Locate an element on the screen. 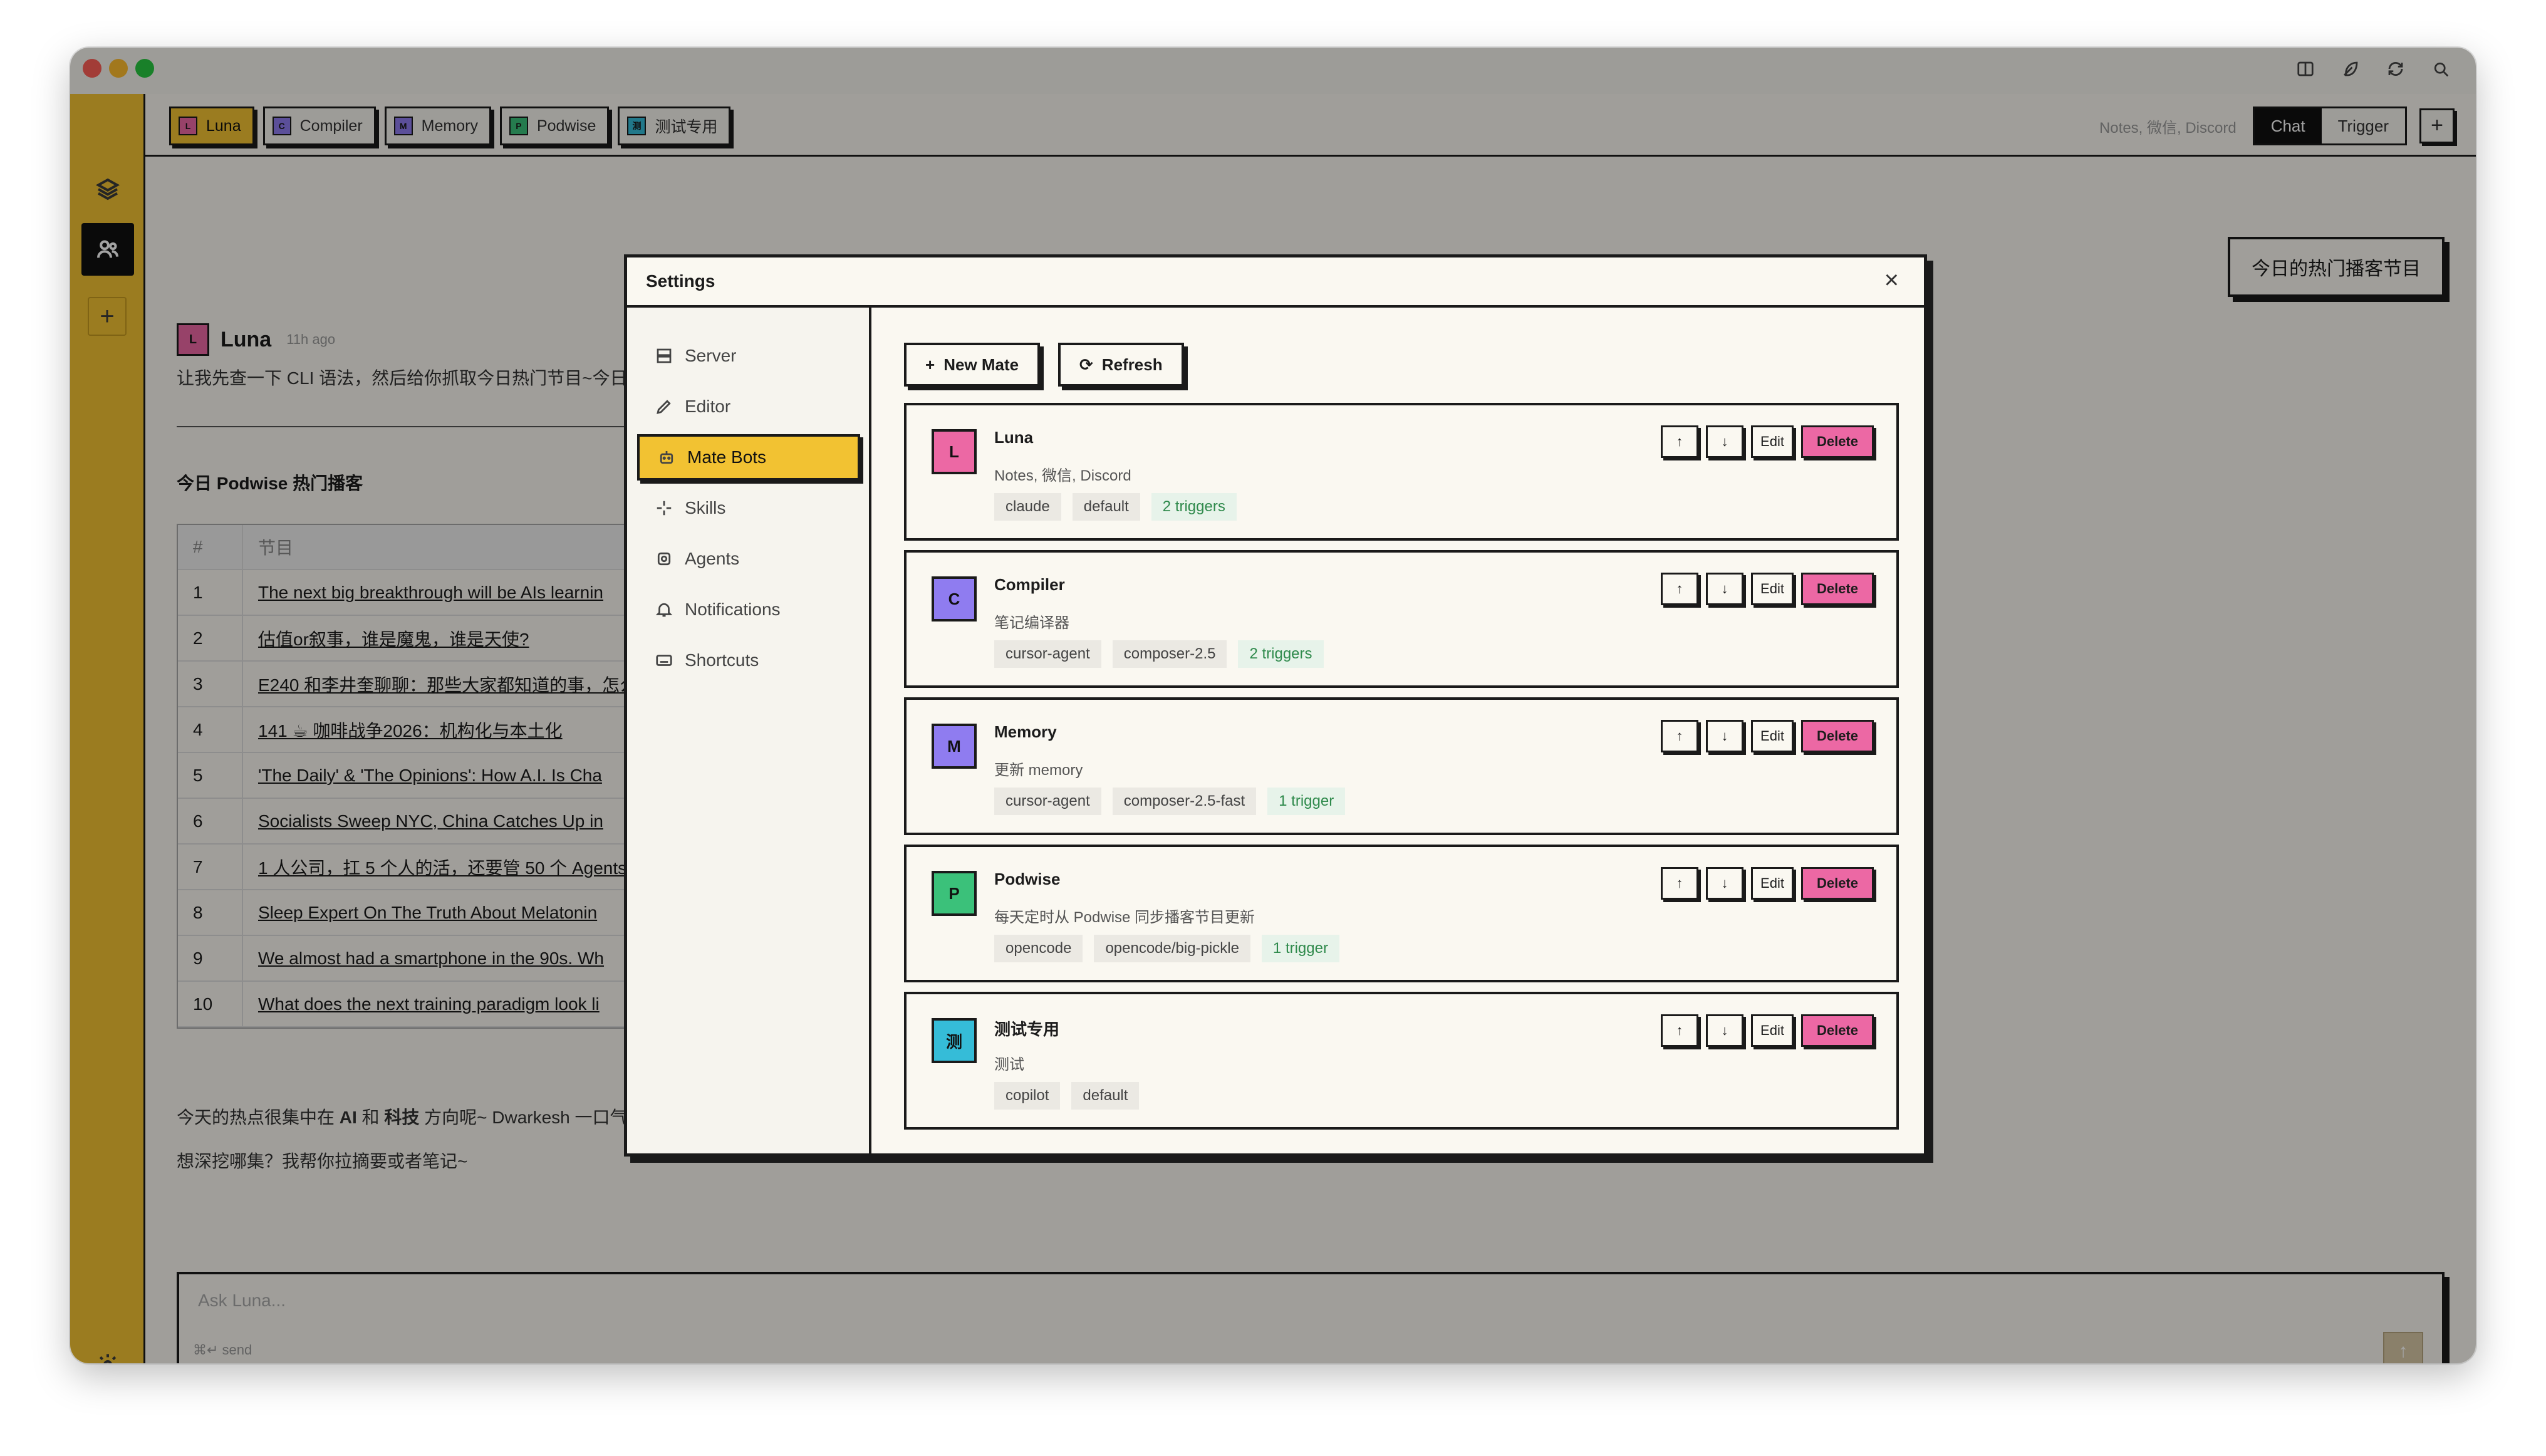  mate-name: 测试专用 is located at coordinates (1027, 1030).